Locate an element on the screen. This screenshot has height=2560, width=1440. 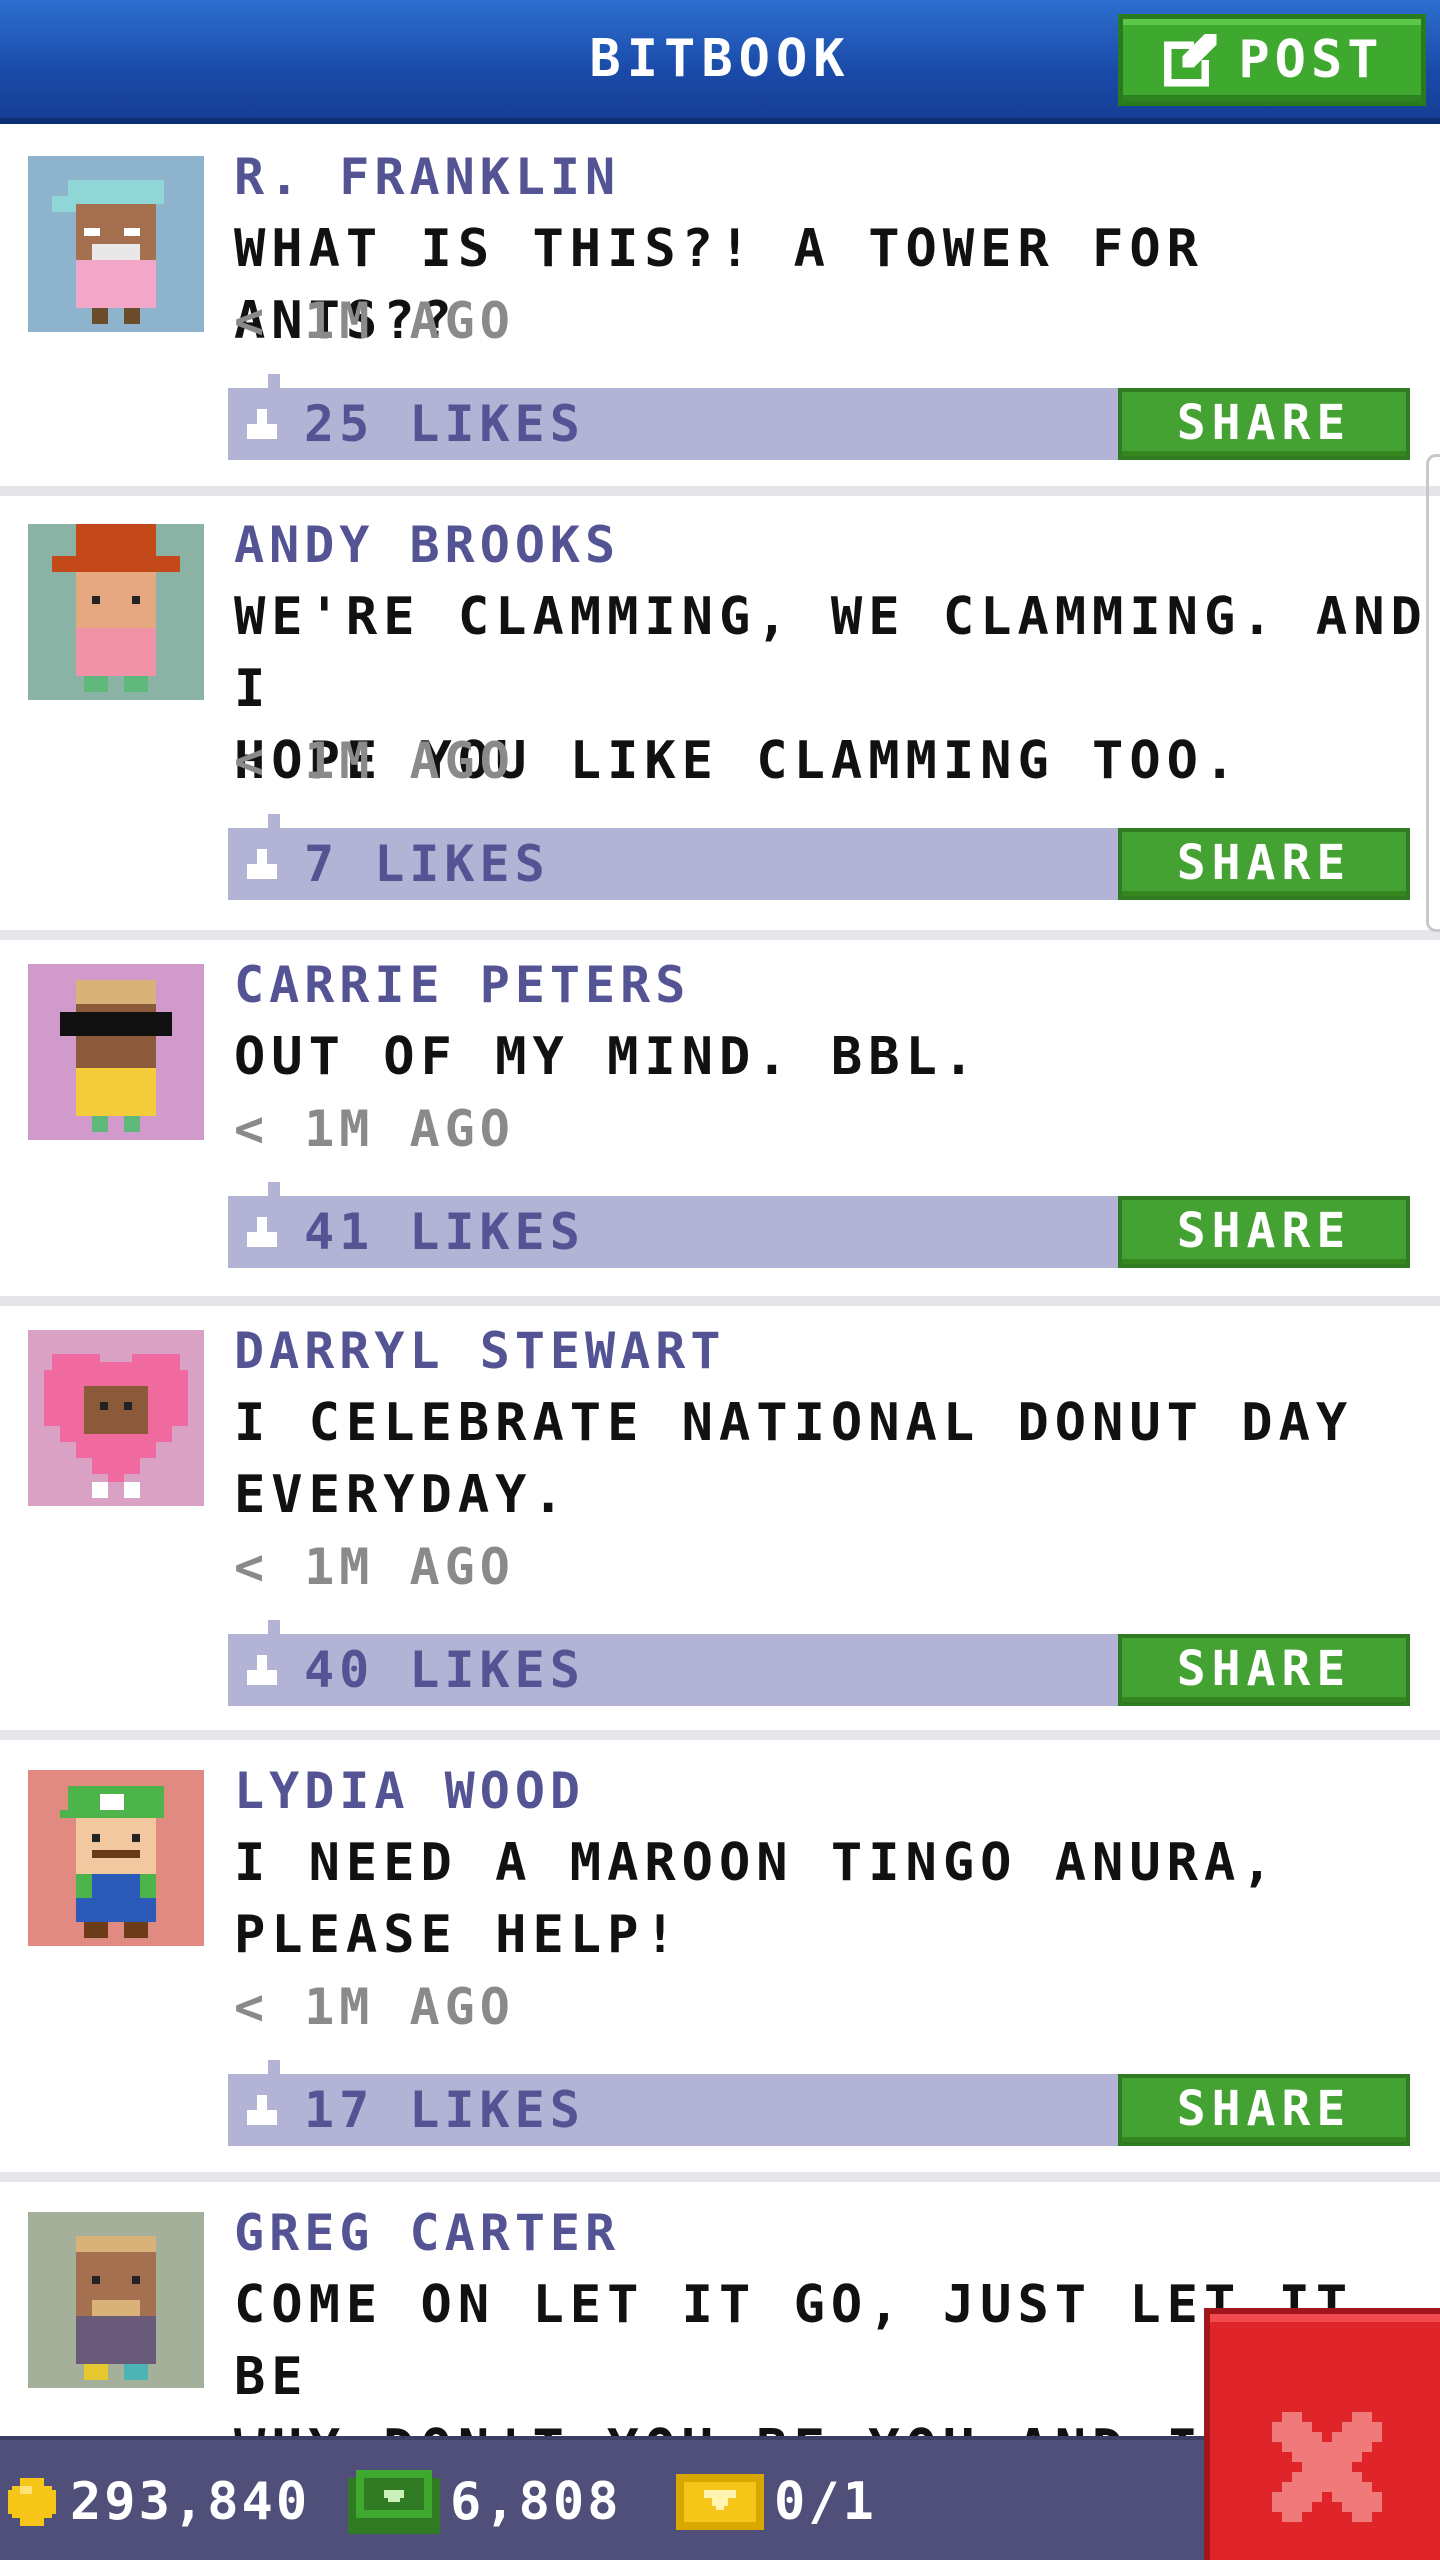
likes-count: 40 LIKES is located at coordinates (444, 1670).